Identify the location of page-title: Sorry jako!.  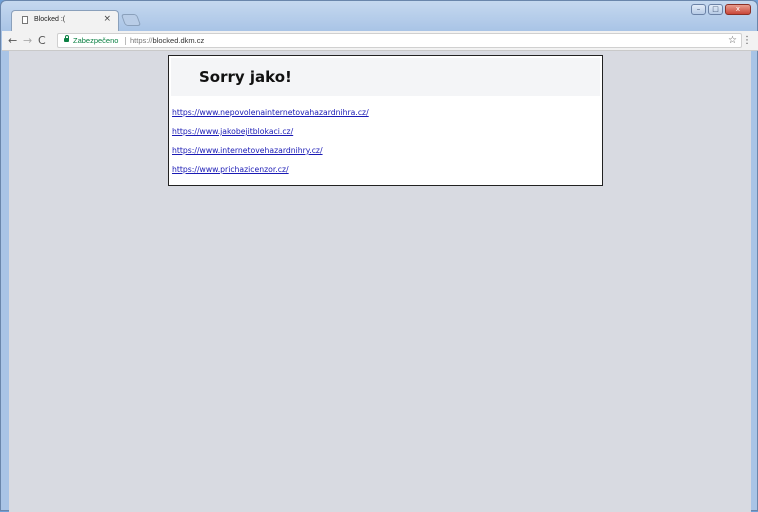
(245, 77).